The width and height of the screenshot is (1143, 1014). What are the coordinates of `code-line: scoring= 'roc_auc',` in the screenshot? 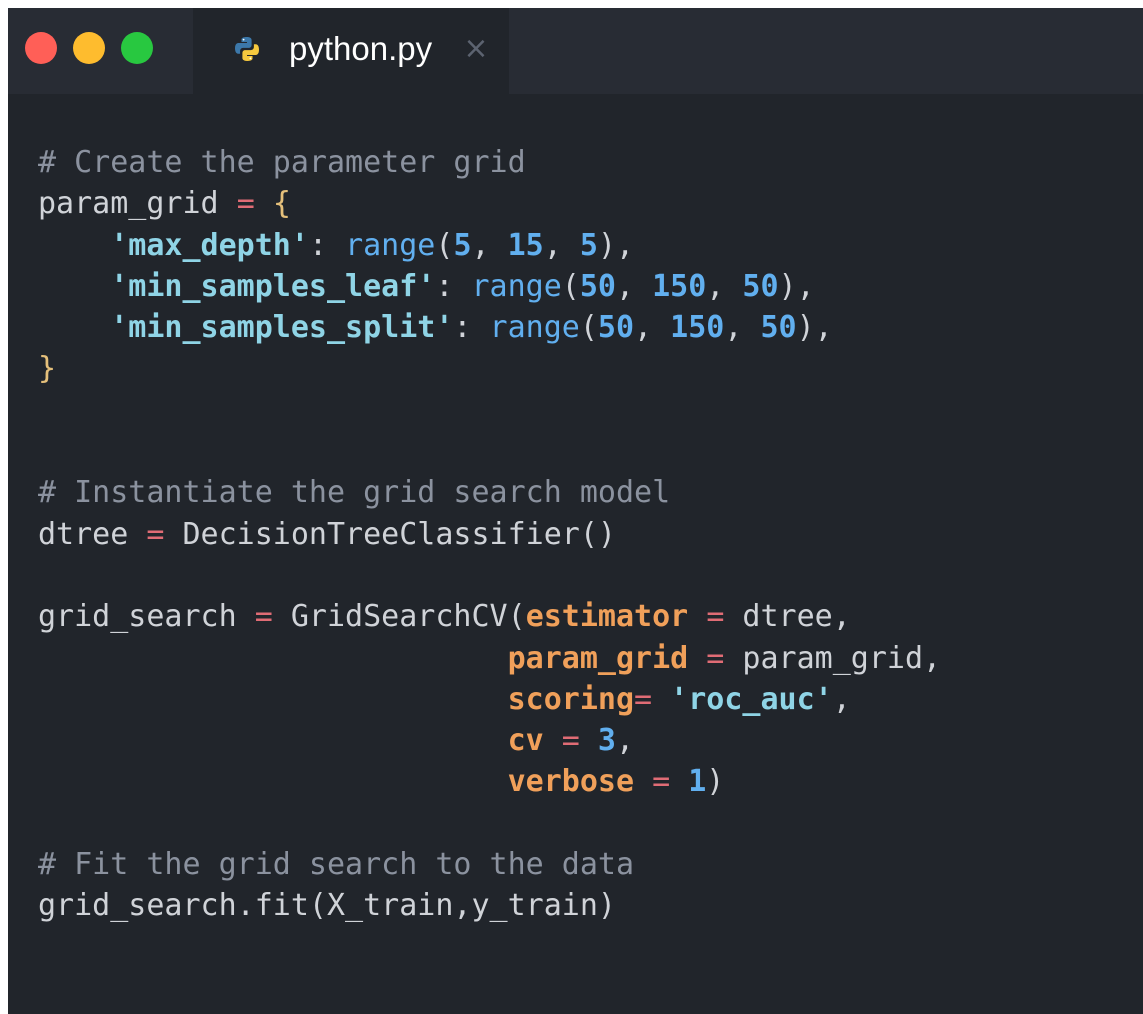 It's located at (588, 699).